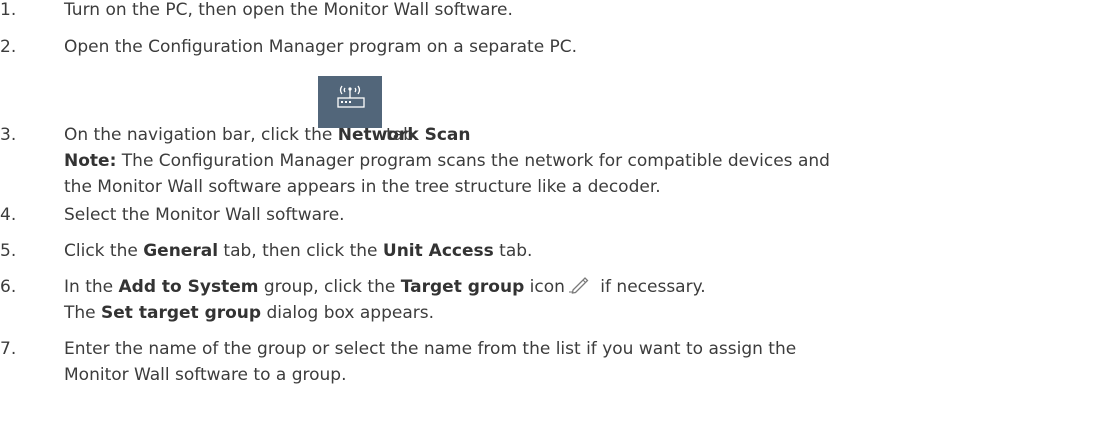 This screenshot has width=1106, height=448. I want to click on step-text: Select the Monitor Wall software., so click(204, 215).